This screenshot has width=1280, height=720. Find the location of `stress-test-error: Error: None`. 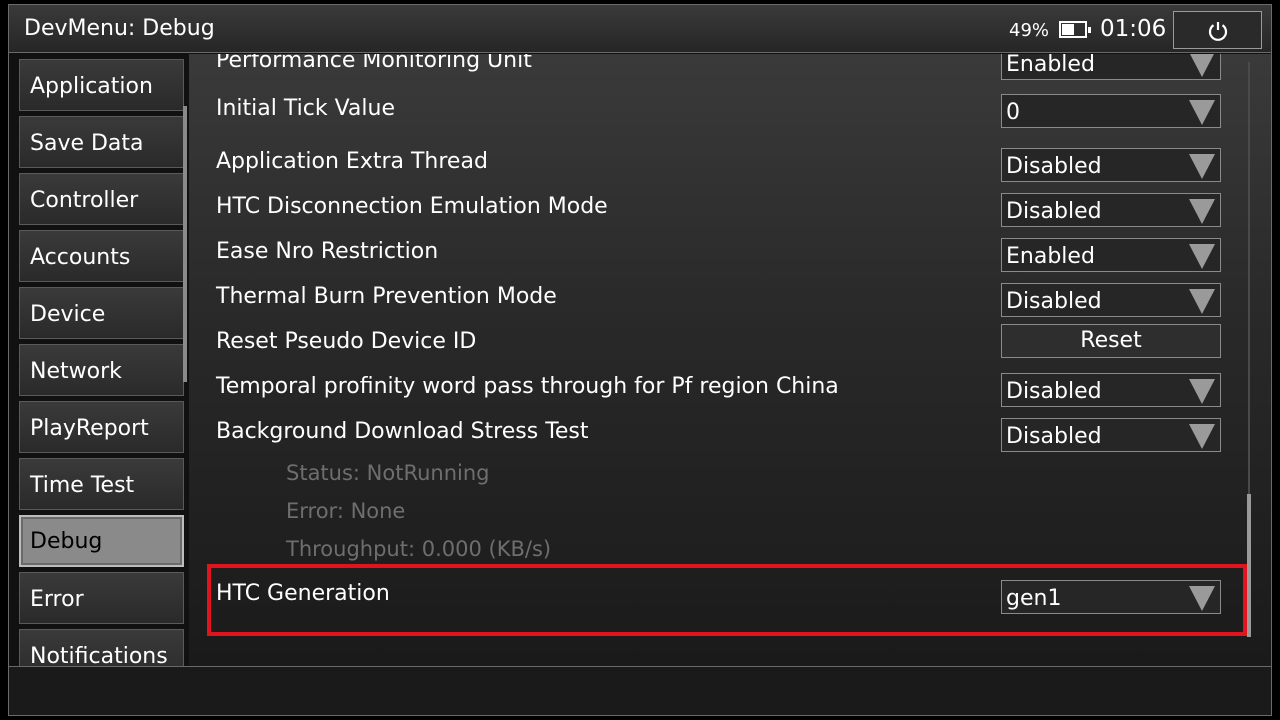

stress-test-error: Error: None is located at coordinates (346, 511).